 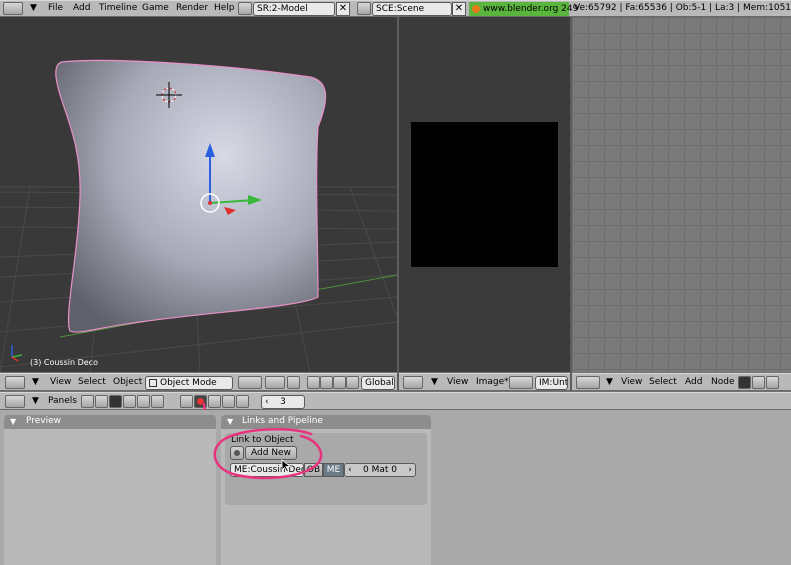 What do you see at coordinates (343, 9) in the screenshot?
I see `screen-delete-button: ✕` at bounding box center [343, 9].